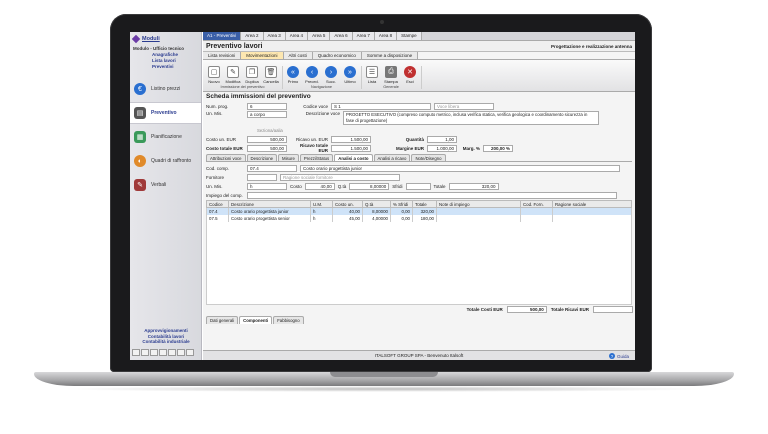 This screenshot has width=768, height=434. Describe the element at coordinates (376, 211) in the screenshot. I see `cell: 8,00000` at that location.